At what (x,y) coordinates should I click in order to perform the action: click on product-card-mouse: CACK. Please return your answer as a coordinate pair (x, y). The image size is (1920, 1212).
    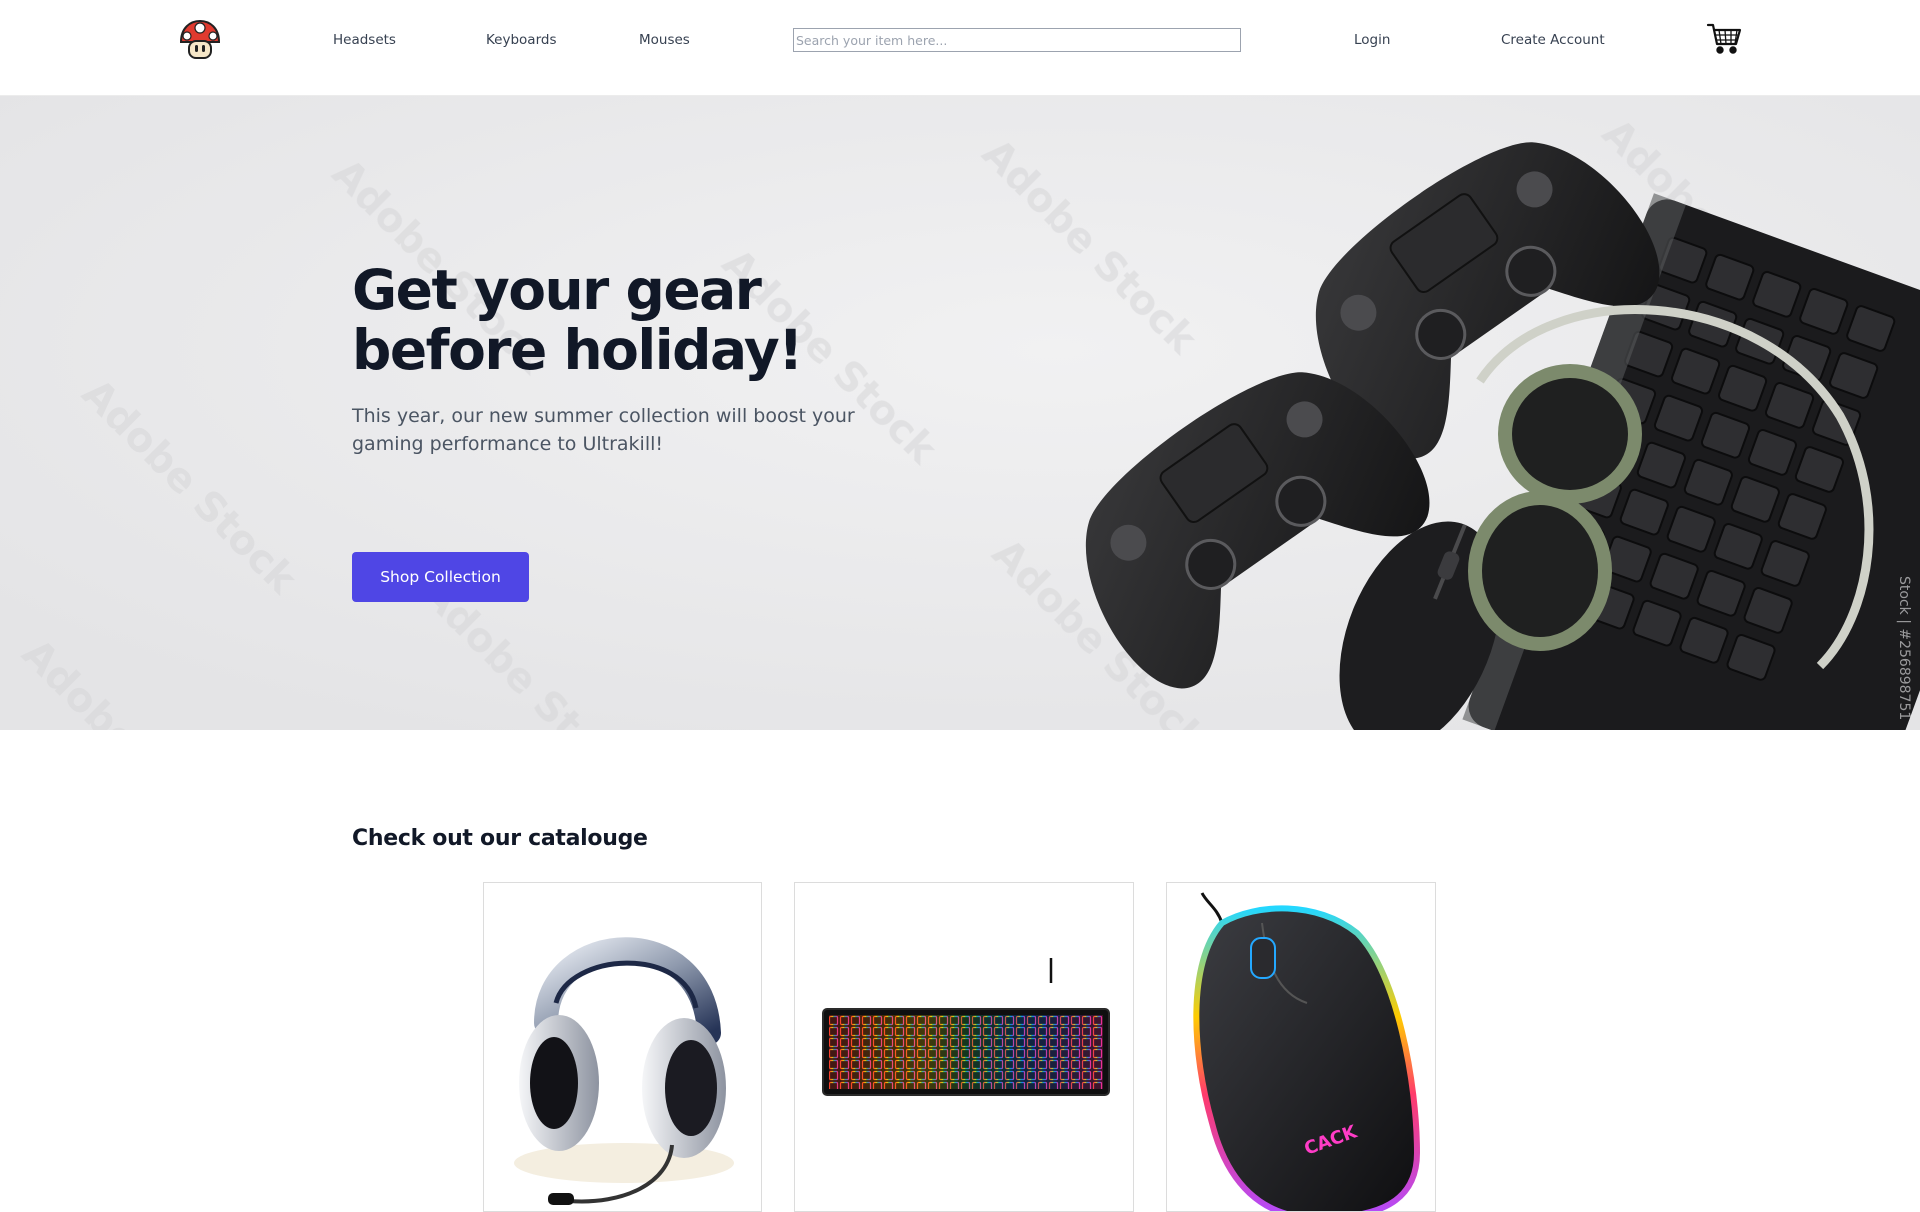
    Looking at the image, I should click on (1301, 1047).